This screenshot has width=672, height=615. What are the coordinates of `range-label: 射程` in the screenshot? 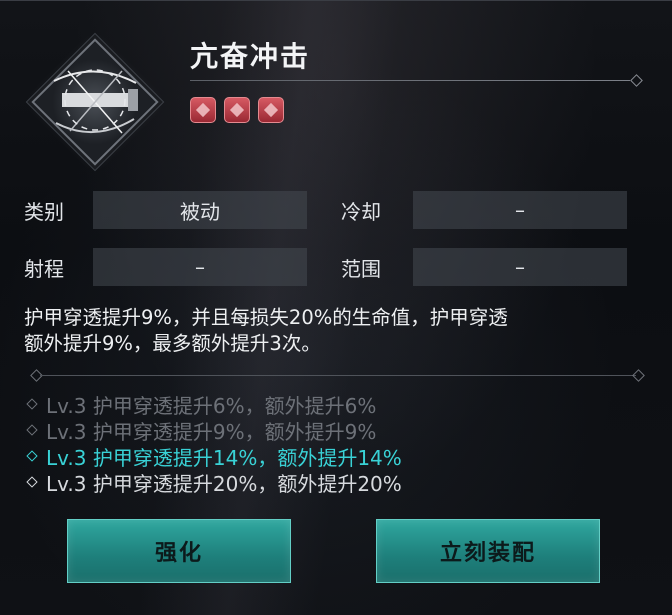 It's located at (44, 268).